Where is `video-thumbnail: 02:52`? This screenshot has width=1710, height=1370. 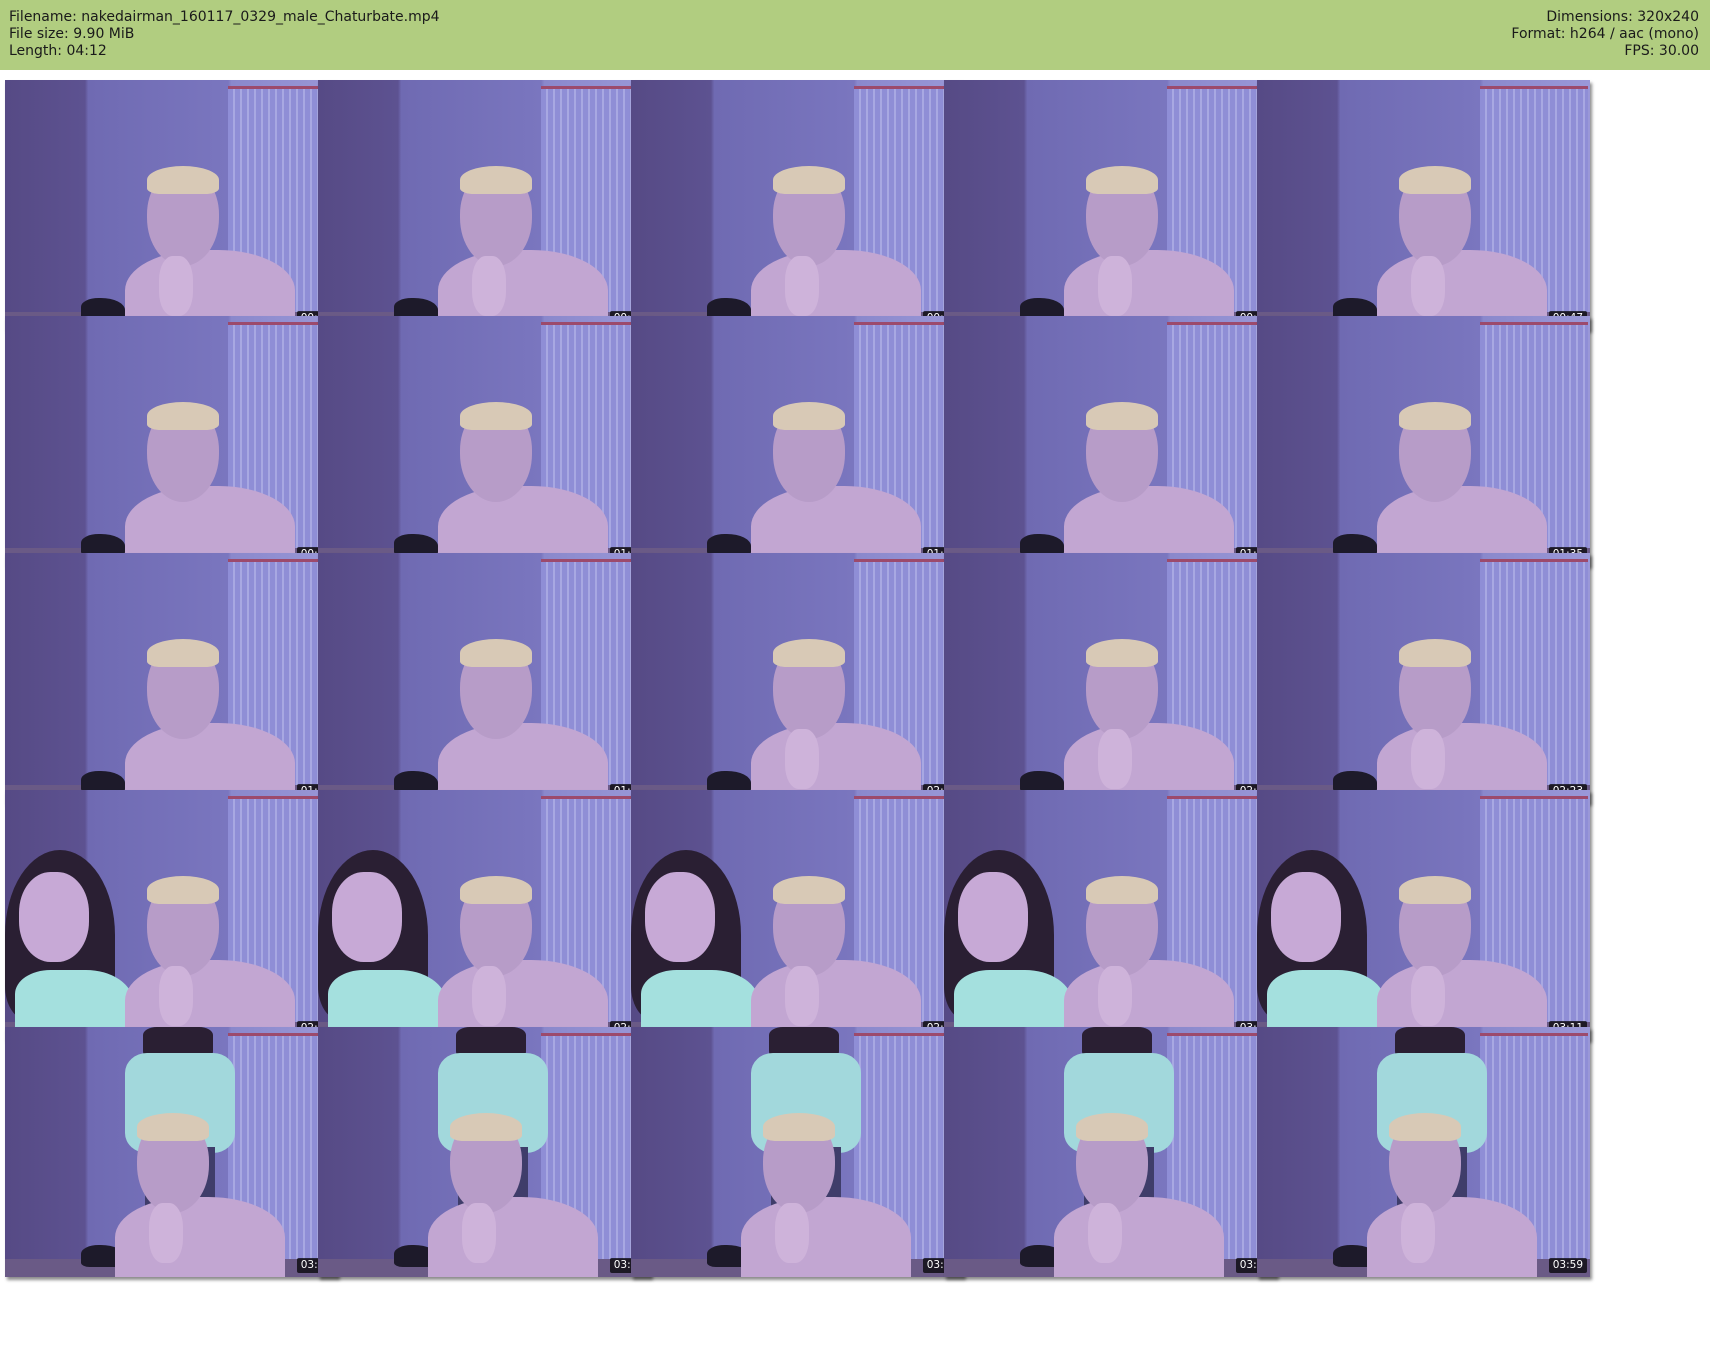 video-thumbnail: 02:52 is located at coordinates (797, 915).